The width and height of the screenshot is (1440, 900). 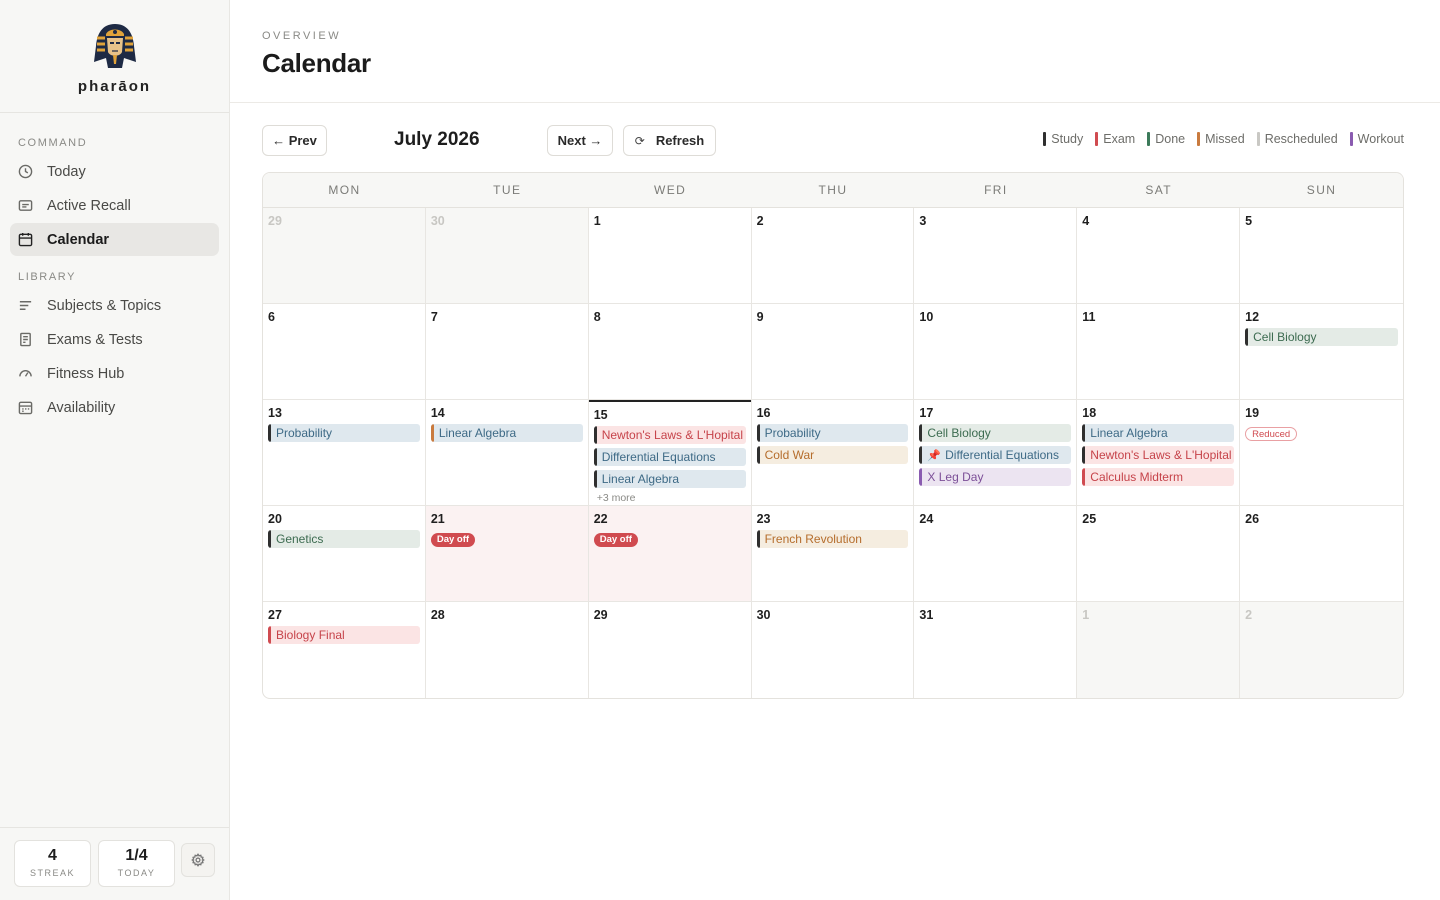 I want to click on month-title: July 2026, so click(x=437, y=139).